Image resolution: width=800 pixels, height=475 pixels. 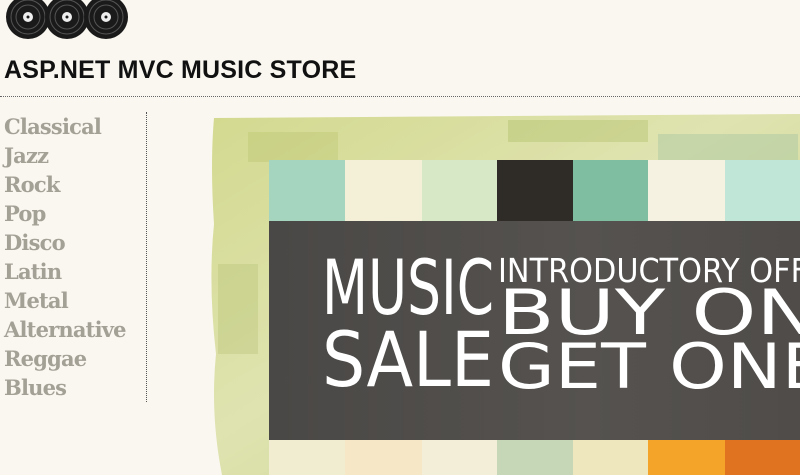 I want to click on genre-item: Alternative, so click(x=75, y=329).